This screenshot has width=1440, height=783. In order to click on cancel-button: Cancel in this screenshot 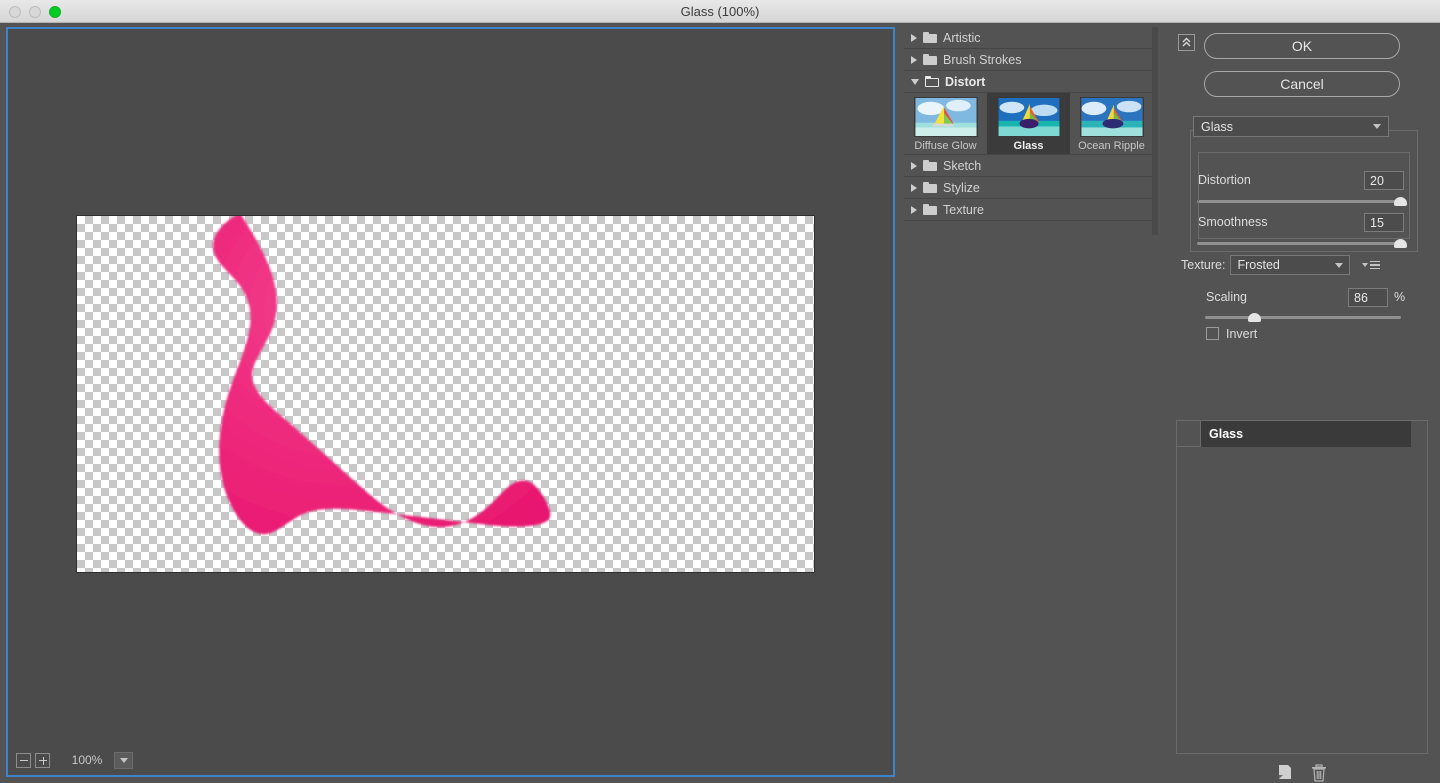, I will do `click(1302, 84)`.